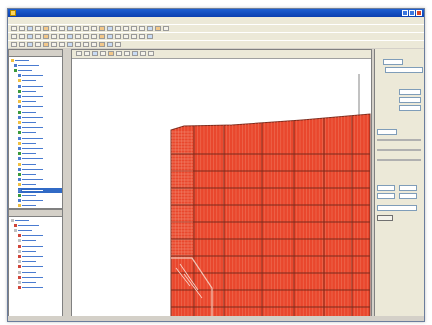 This screenshot has height=325, width=432. I want to click on apply-button, so click(385, 218).